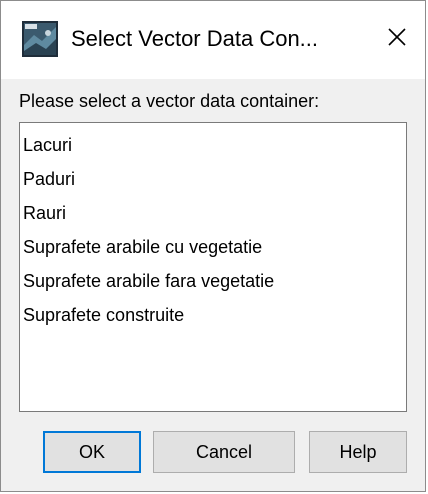 This screenshot has height=494, width=428. Describe the element at coordinates (224, 452) in the screenshot. I see `cancel-button: Cancel` at that location.